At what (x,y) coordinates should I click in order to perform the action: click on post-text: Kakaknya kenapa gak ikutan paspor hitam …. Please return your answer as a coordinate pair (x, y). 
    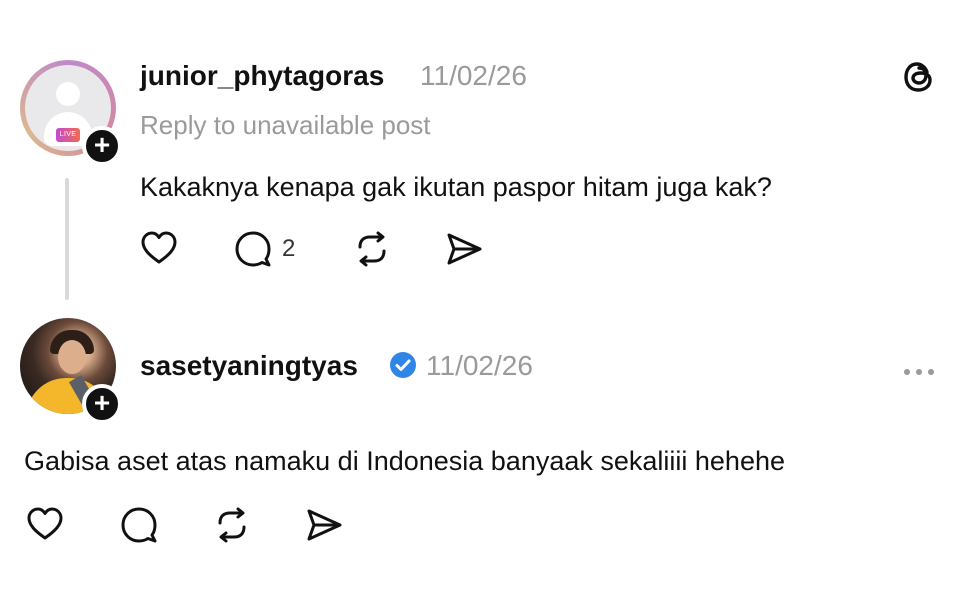
    Looking at the image, I should click on (456, 187).